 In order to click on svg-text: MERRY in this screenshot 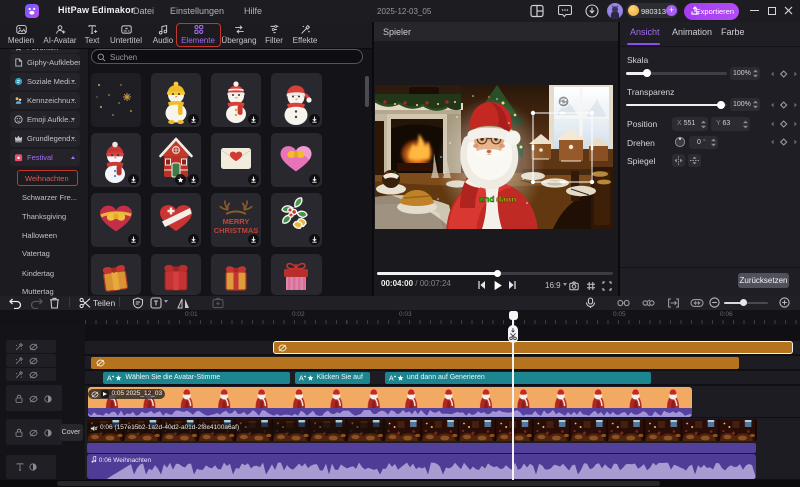, I will do `click(235, 221)`.